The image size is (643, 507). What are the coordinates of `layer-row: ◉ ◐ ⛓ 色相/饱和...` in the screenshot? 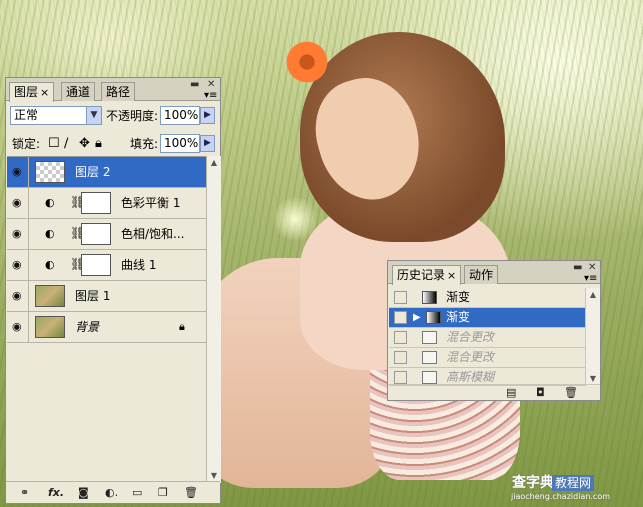 It's located at (106, 234).